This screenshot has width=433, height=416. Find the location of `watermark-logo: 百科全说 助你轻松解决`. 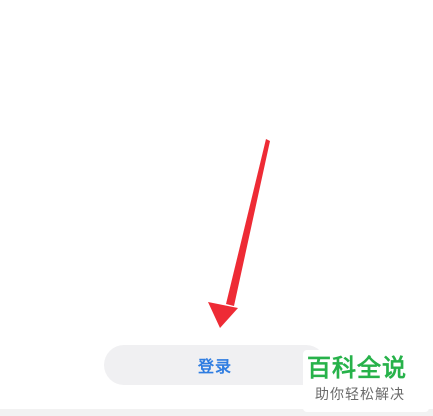

watermark-logo: 百科全说 助你轻松解决 is located at coordinates (366, 381).